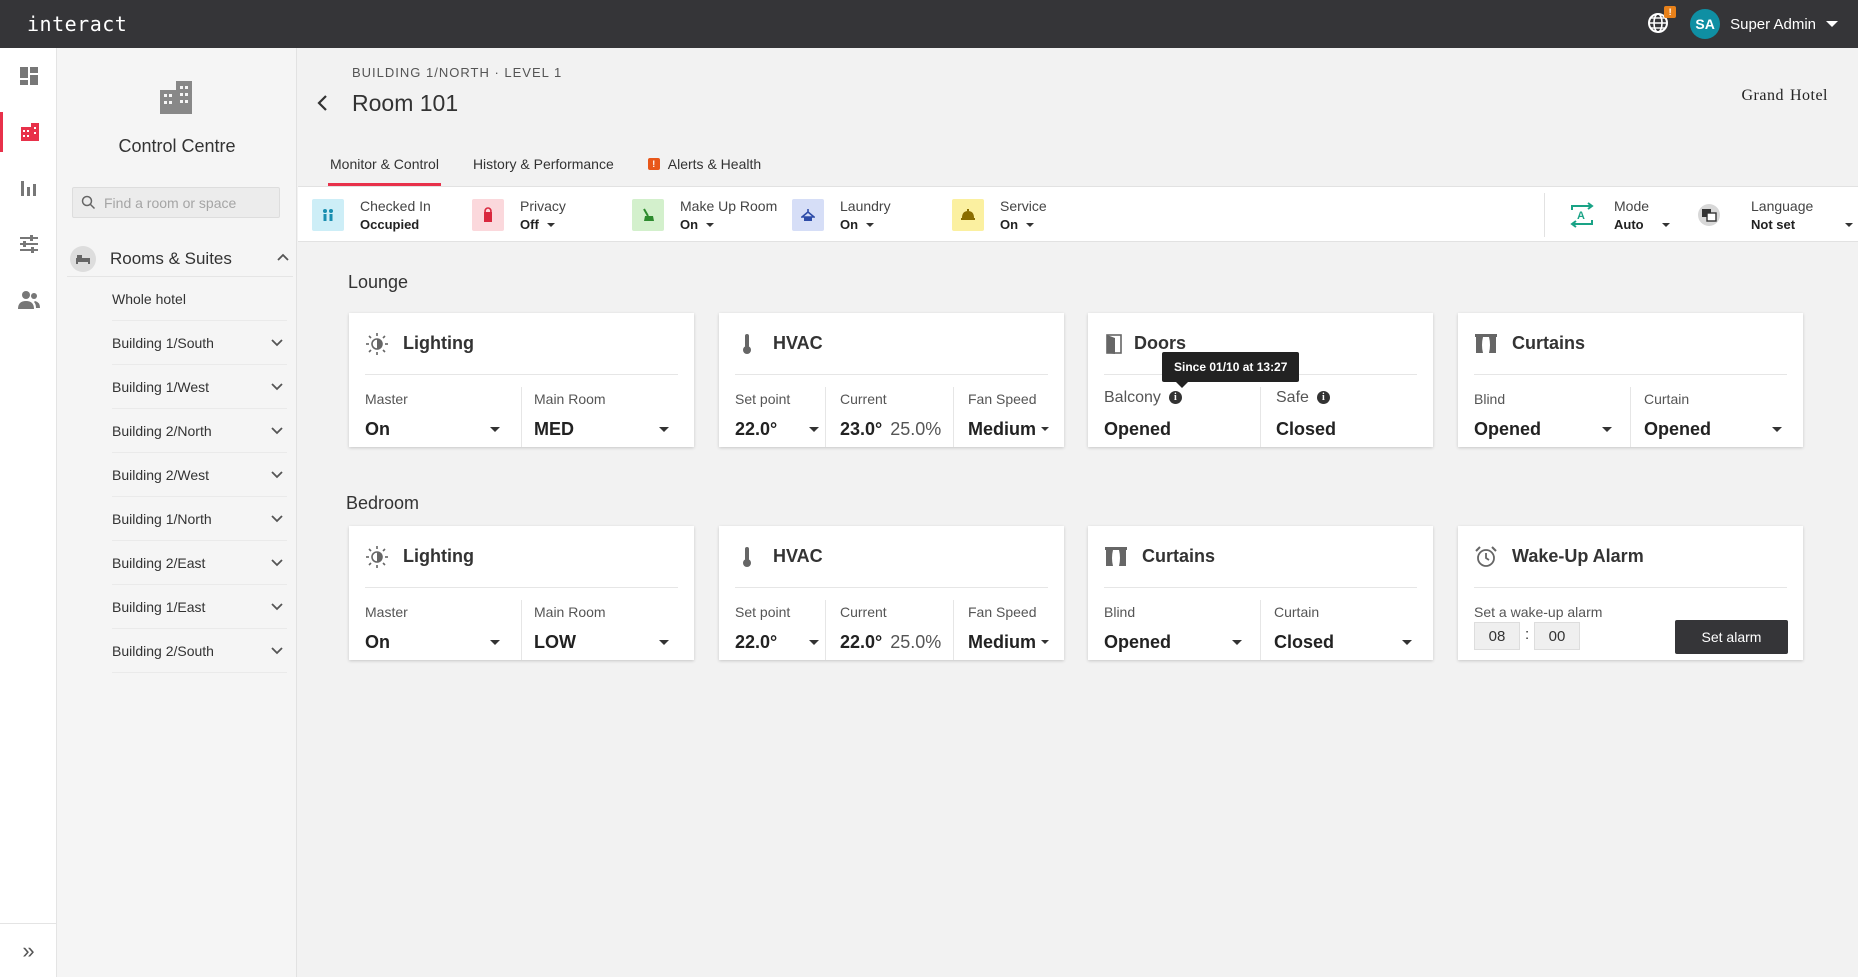 This screenshot has width=1858, height=977. What do you see at coordinates (384, 168) in the screenshot?
I see `tab-monitor-control: Monitor & Control` at bounding box center [384, 168].